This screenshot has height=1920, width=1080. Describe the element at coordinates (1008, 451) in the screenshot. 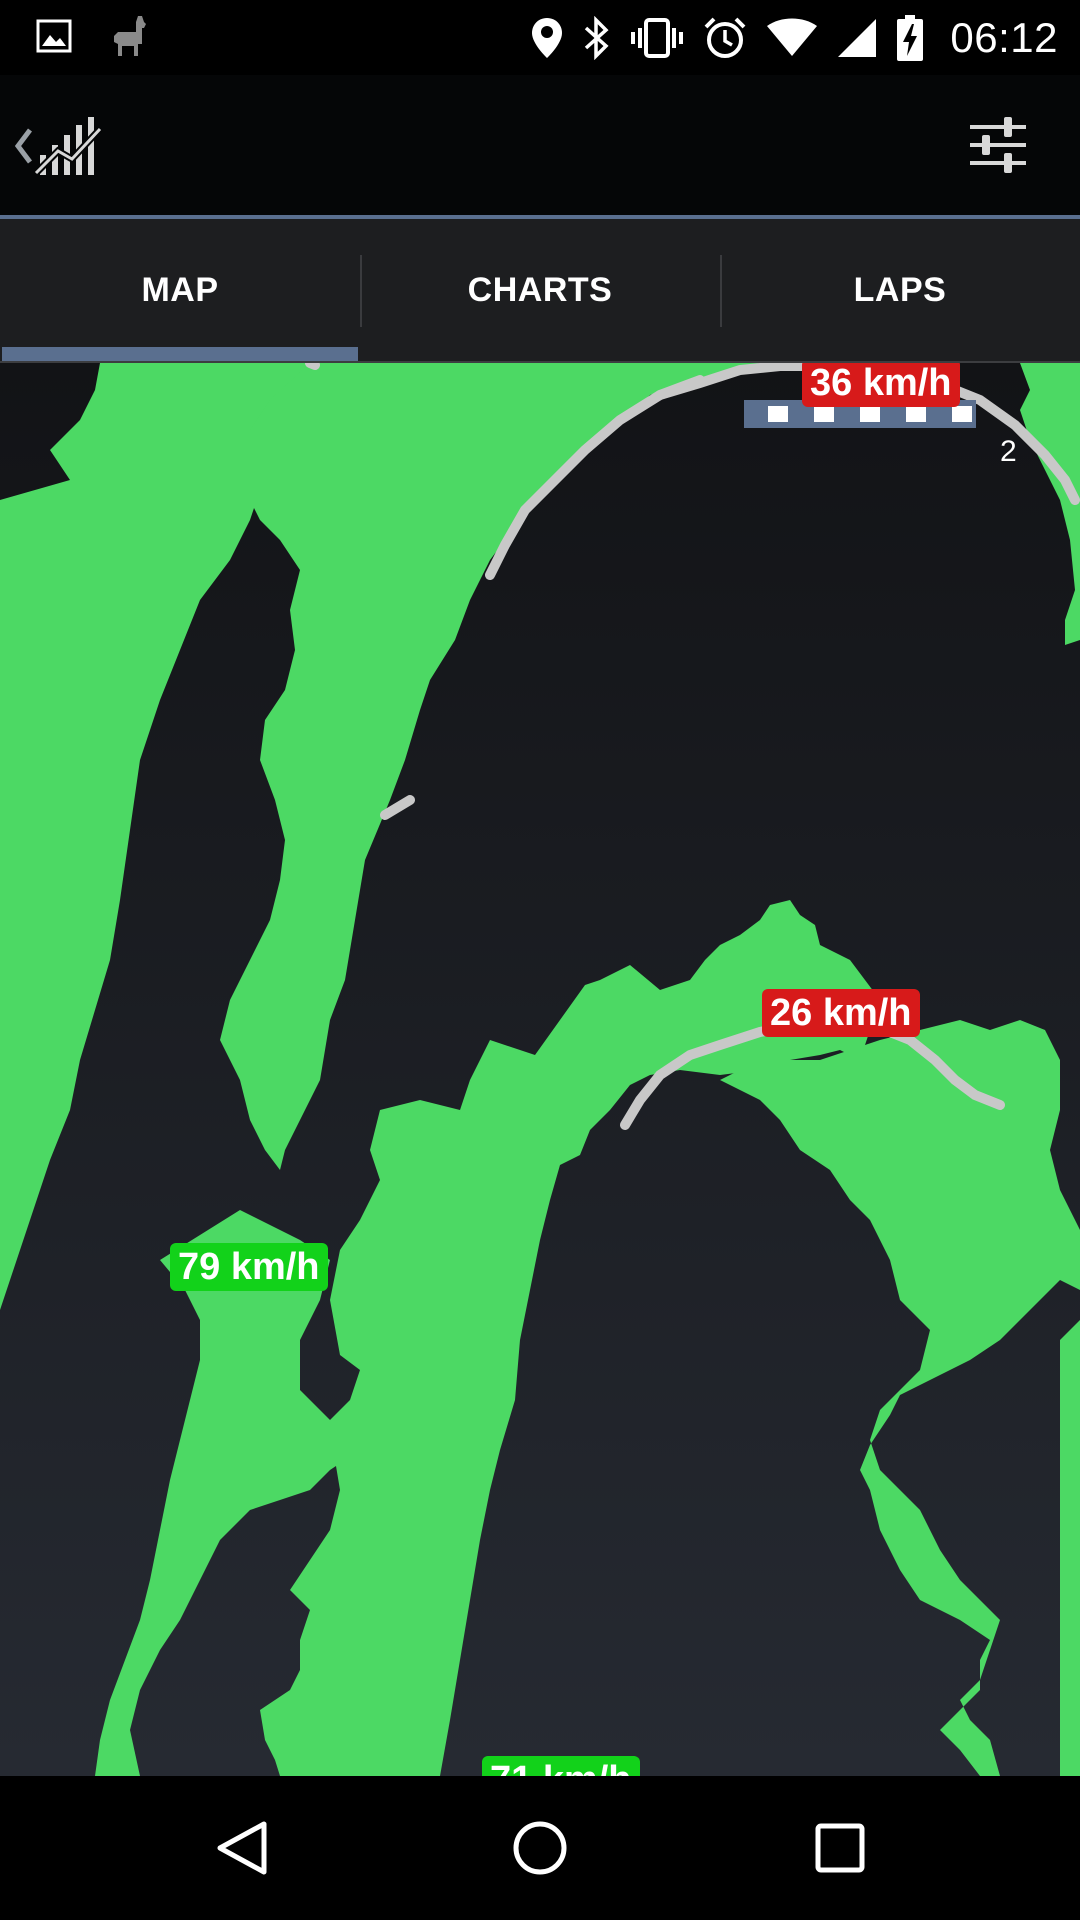

I see `map-partial-label: 2` at that location.